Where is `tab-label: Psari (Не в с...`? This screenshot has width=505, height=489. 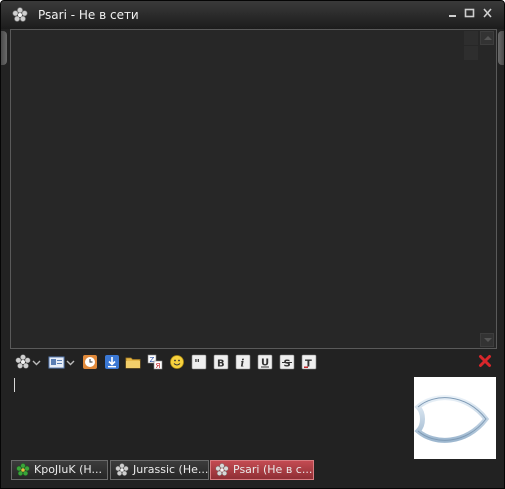 tab-label: Psari (Не в с... is located at coordinates (273, 469).